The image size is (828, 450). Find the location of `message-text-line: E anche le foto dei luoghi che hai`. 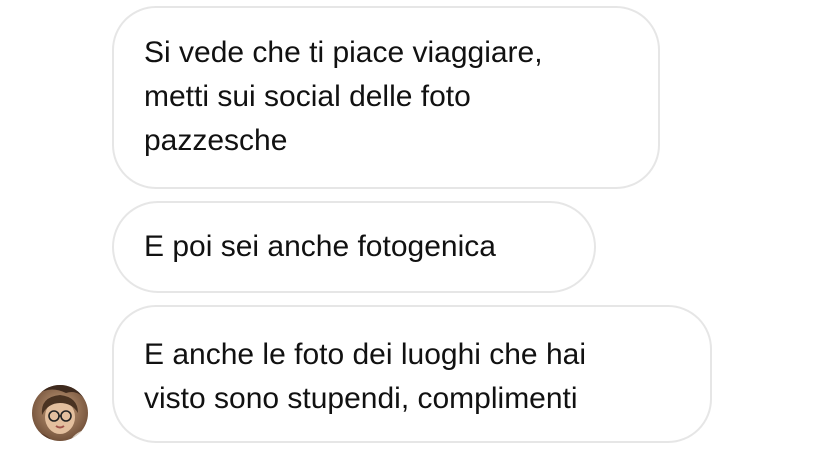

message-text-line: E anche le foto dei luoghi che hai is located at coordinates (365, 354).